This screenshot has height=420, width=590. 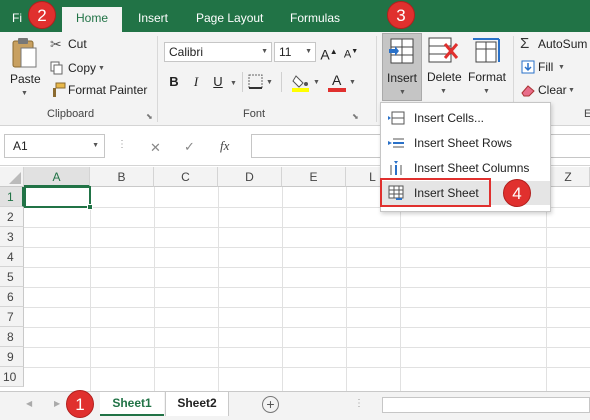 What do you see at coordinates (443, 50) in the screenshot?
I see `delete-cells-icon` at bounding box center [443, 50].